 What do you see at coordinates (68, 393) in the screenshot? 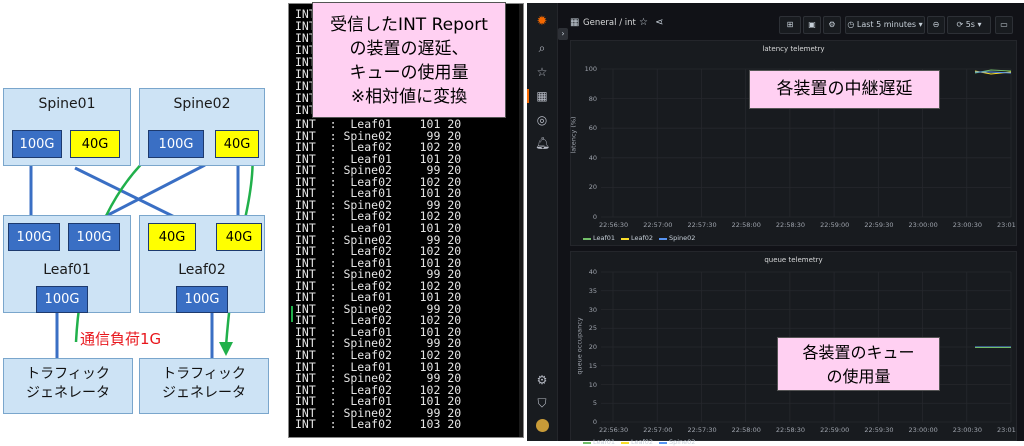
I see `traffic-generator-left-line2: ジェネレータ` at bounding box center [68, 393].